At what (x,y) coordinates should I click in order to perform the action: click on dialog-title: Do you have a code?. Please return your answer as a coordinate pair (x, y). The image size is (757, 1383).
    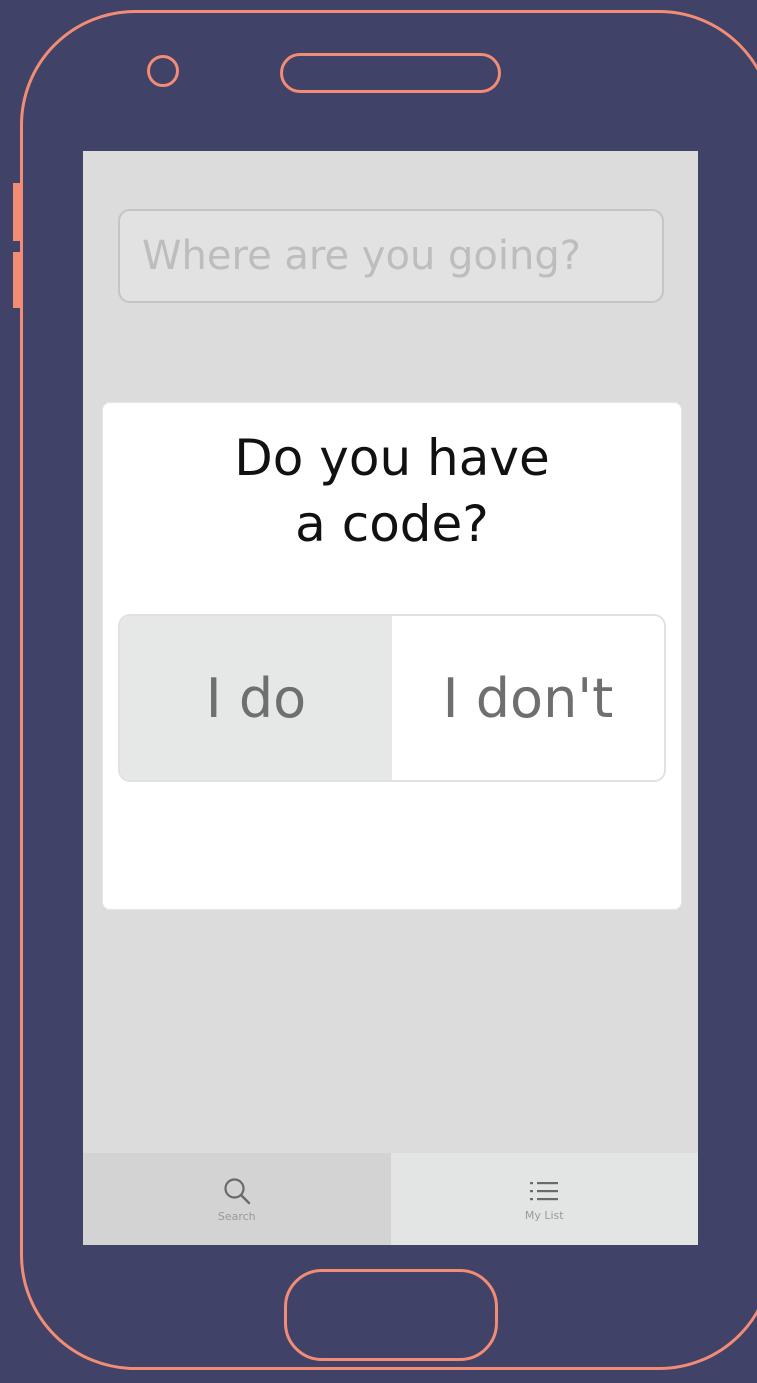
    Looking at the image, I should click on (392, 491).